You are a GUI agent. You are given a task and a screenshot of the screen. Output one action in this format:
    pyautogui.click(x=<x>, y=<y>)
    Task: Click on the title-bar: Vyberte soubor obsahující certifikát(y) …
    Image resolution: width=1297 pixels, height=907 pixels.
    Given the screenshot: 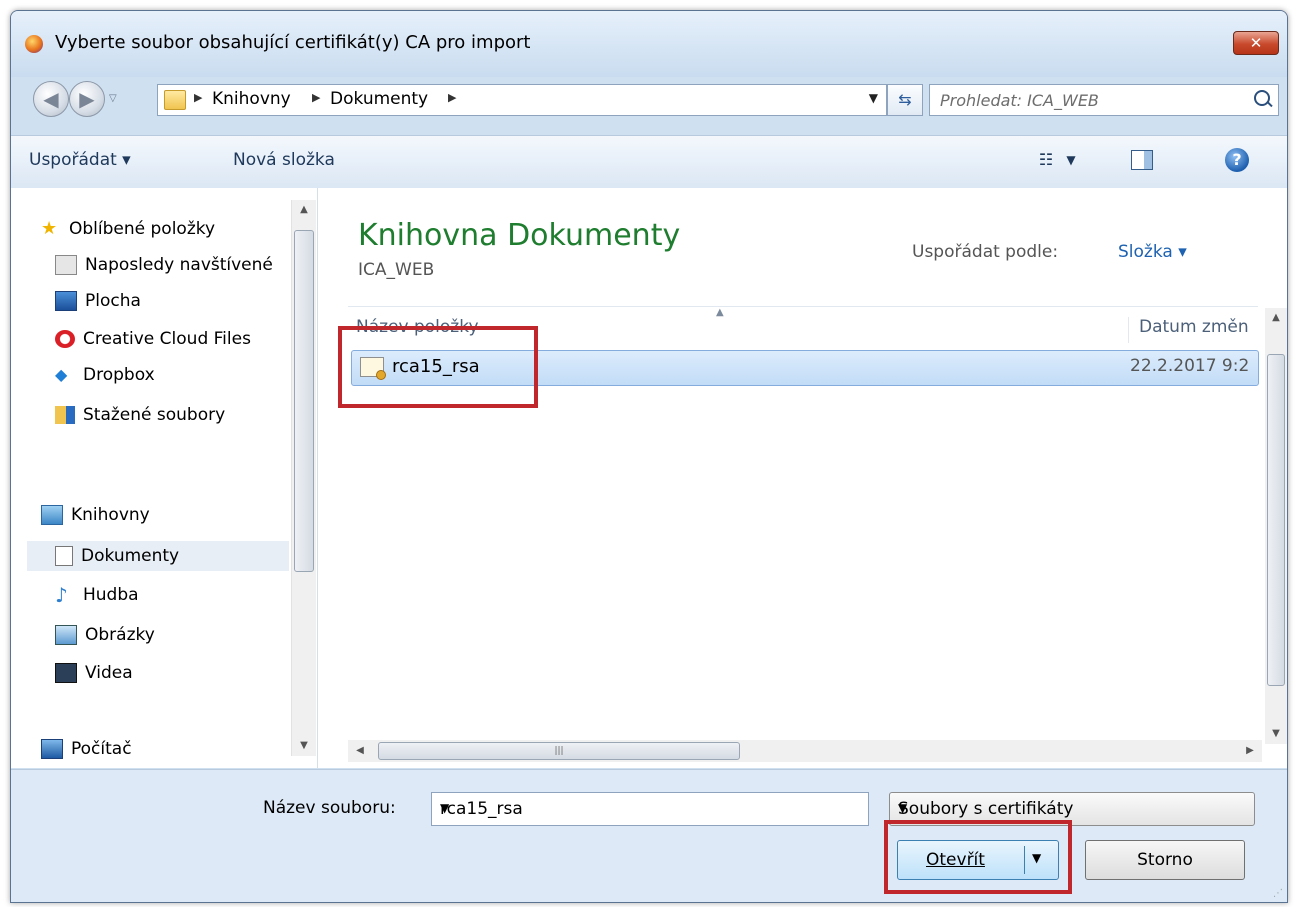 What is the action you would take?
    pyautogui.click(x=649, y=44)
    